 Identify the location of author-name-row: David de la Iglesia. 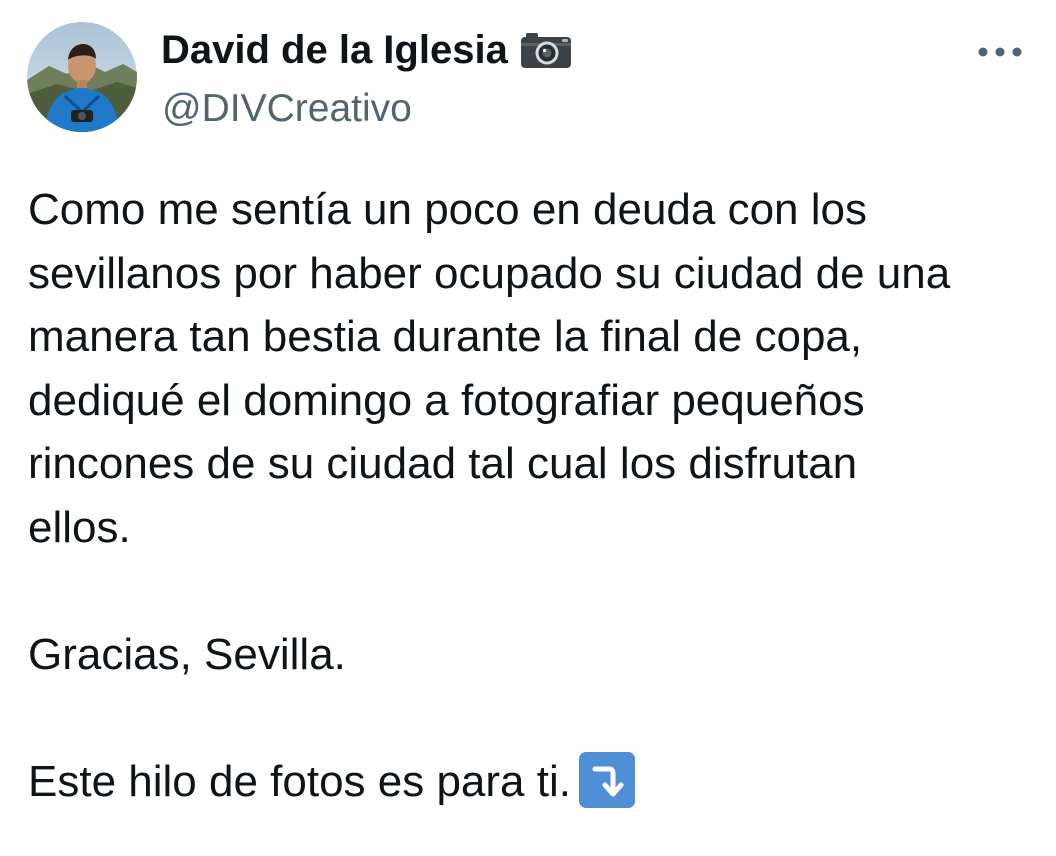
(366, 50).